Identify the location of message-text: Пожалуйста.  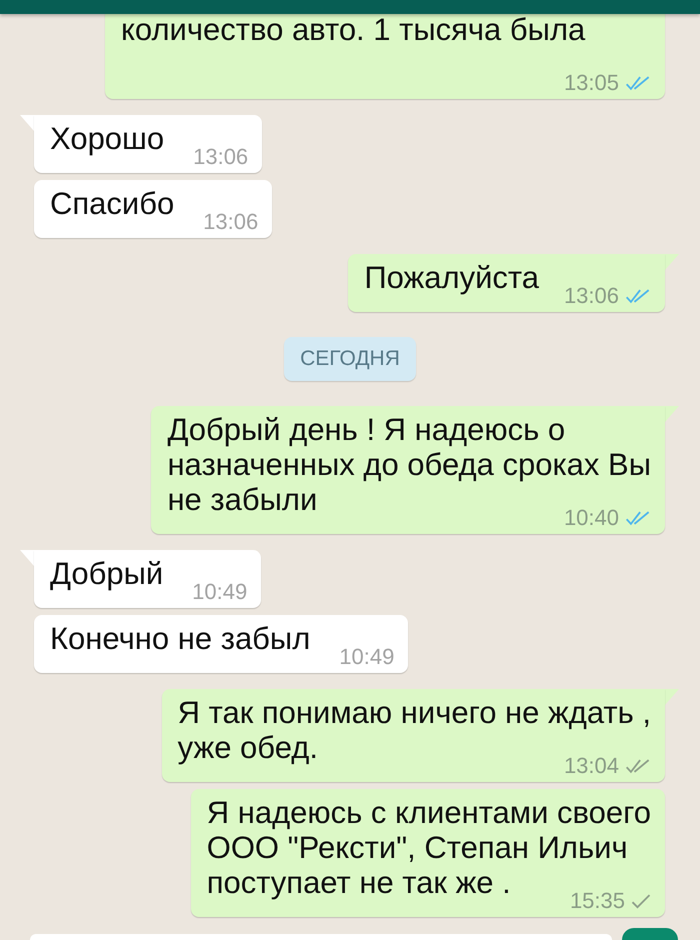
(451, 277).